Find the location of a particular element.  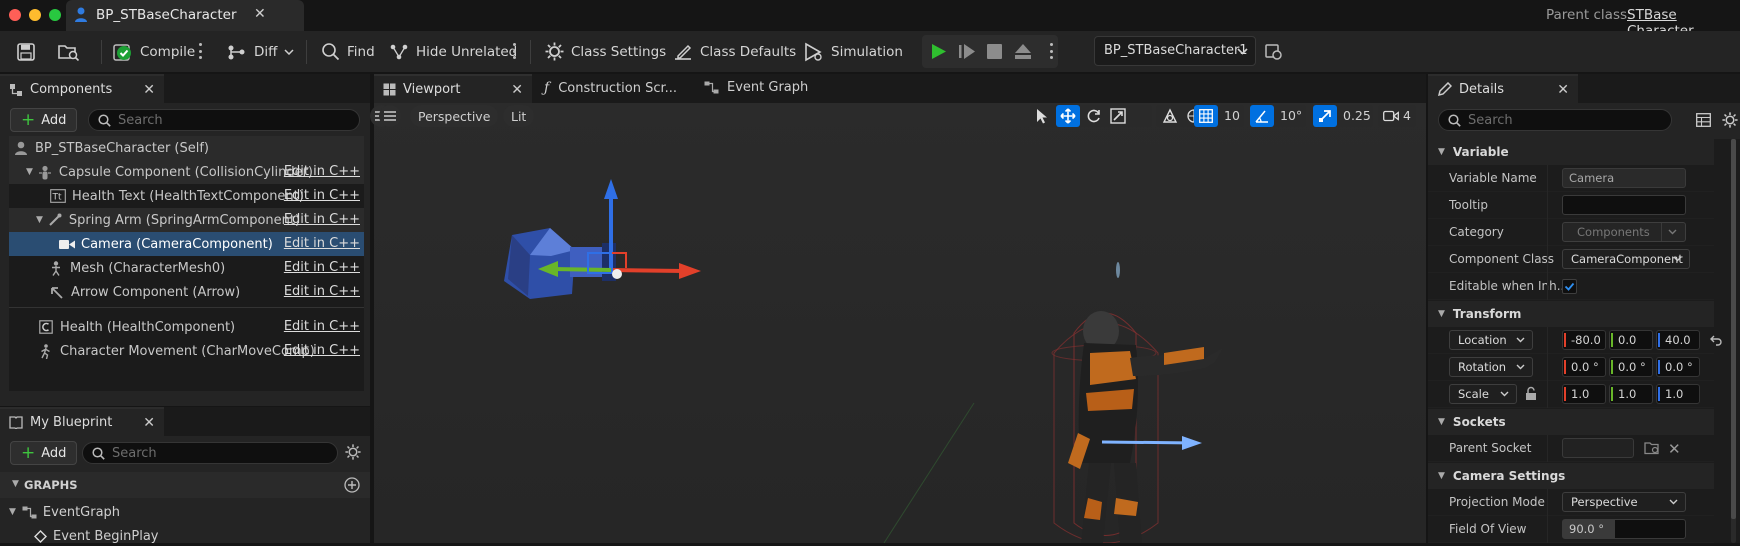

projection-mode-dropdown: Perspective is located at coordinates (1624, 502).